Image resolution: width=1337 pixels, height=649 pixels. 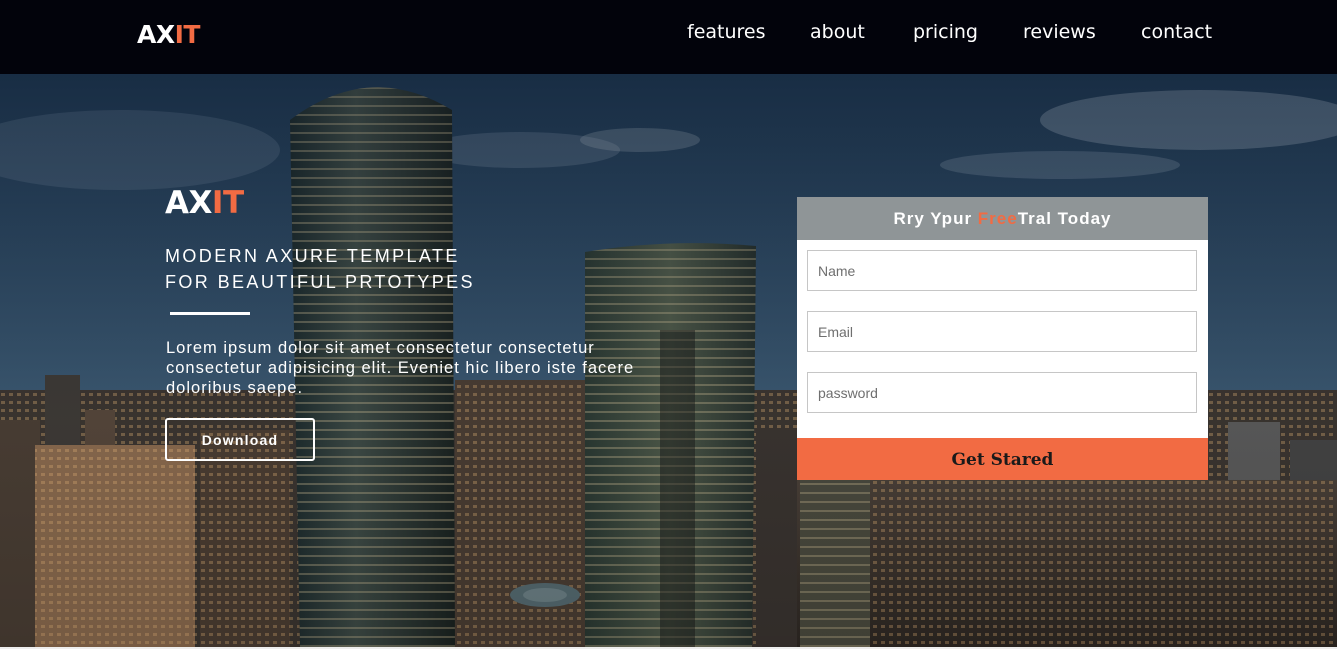 I want to click on form-heading-part-2: Tral Today, so click(x=1064, y=218).